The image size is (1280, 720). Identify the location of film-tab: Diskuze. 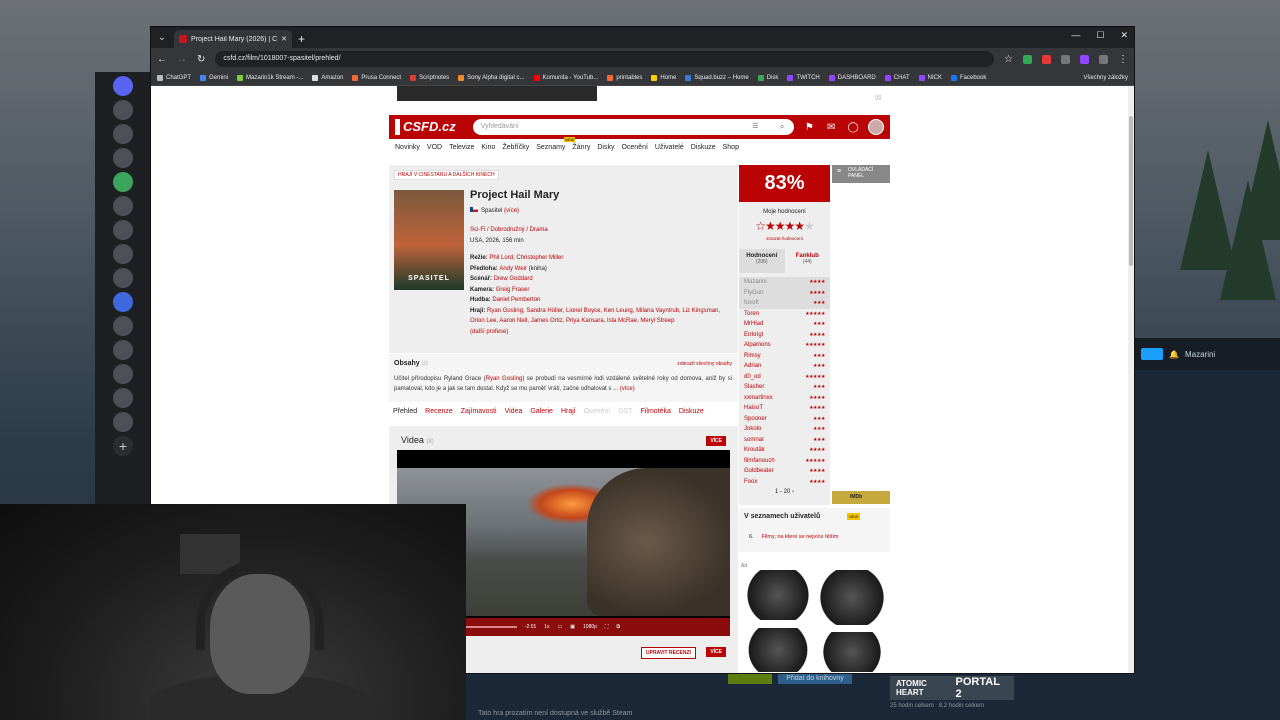
(691, 411).